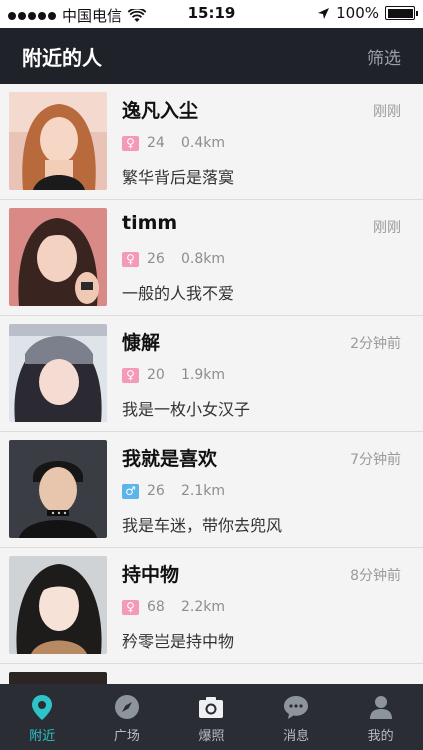  What do you see at coordinates (203, 607) in the screenshot?
I see `user-distance: 2.2km` at bounding box center [203, 607].